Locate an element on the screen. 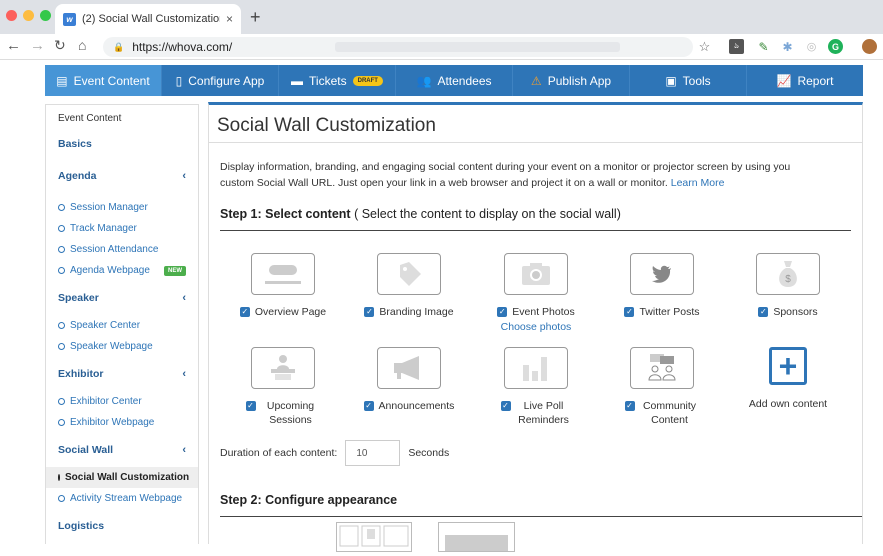 Image resolution: width=883 pixels, height=556 pixels. content-card-live-poll-reminders: ✓ Live Poll Reminders is located at coordinates (536, 387).